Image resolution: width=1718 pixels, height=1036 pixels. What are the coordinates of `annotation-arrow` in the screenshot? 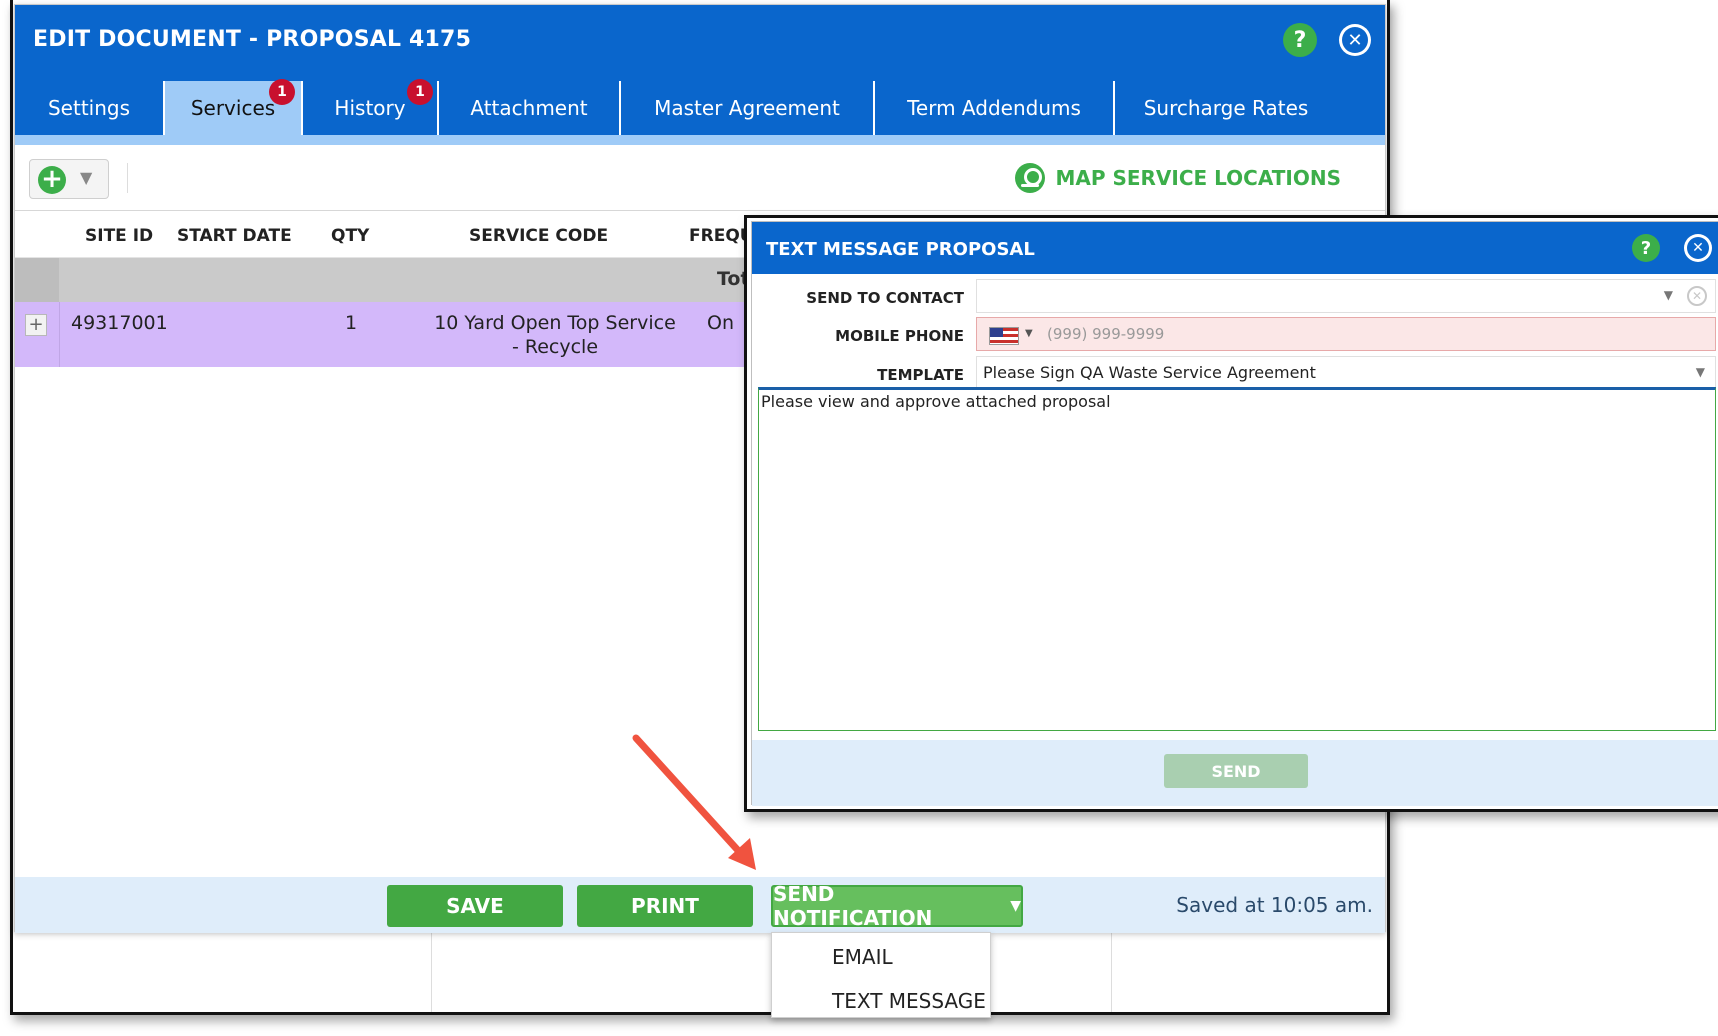 It's located at (694, 802).